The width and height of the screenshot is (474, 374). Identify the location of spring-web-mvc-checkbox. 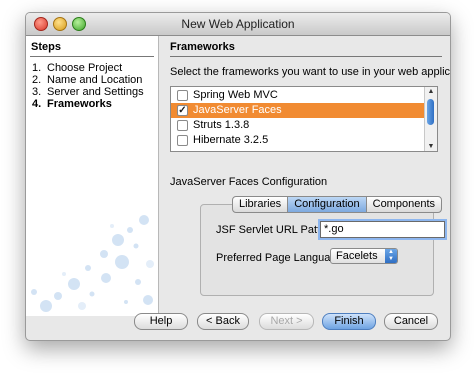
(182, 95).